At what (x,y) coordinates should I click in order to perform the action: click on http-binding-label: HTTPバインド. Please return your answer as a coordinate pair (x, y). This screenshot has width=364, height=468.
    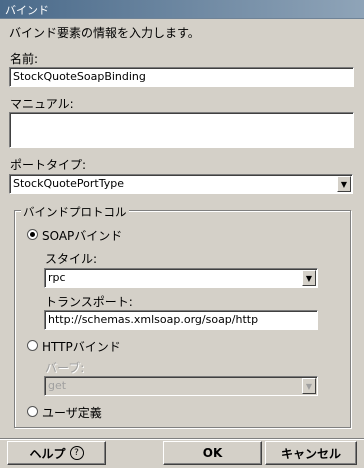
    Looking at the image, I should click on (81, 347).